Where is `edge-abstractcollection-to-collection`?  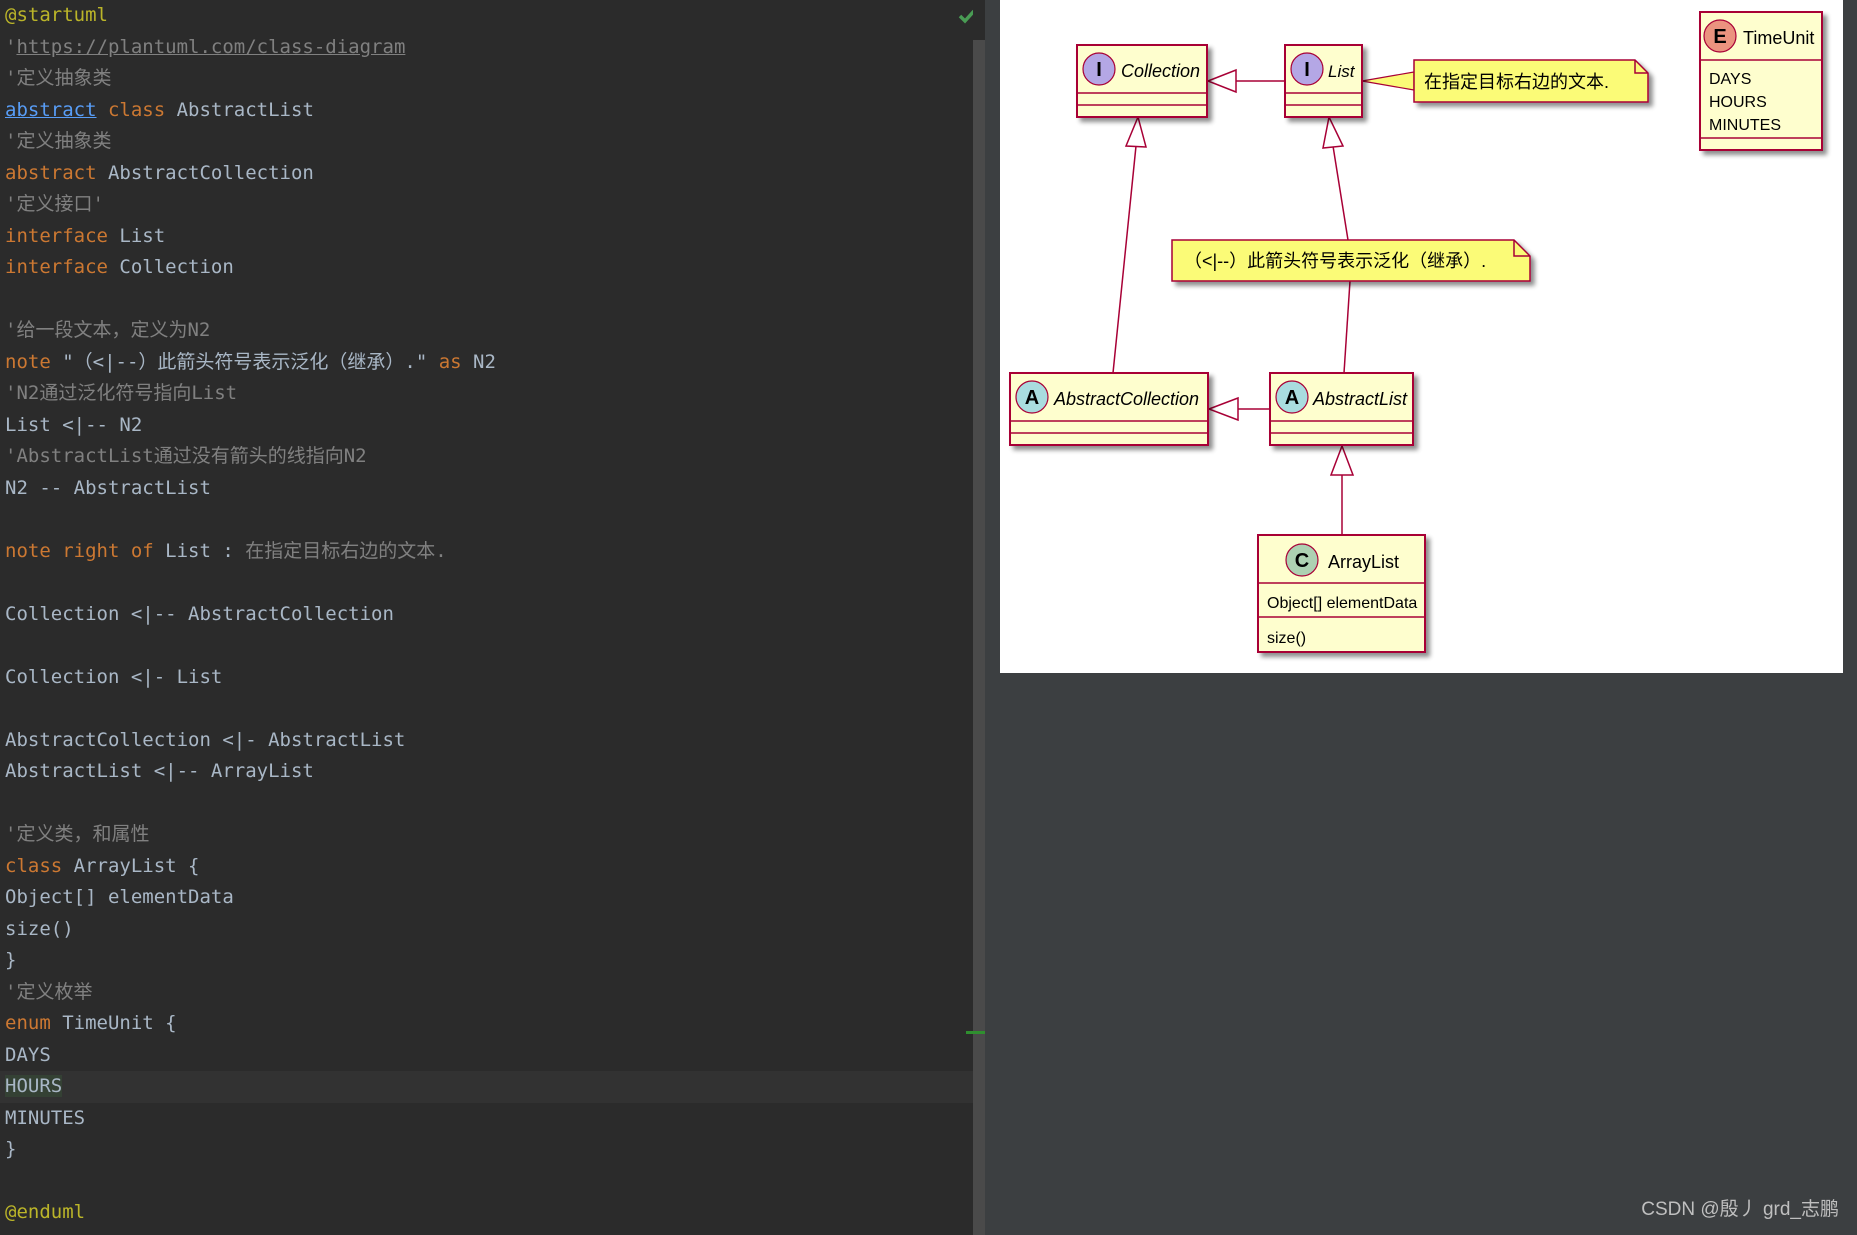 edge-abstractcollection-to-collection is located at coordinates (1129, 244).